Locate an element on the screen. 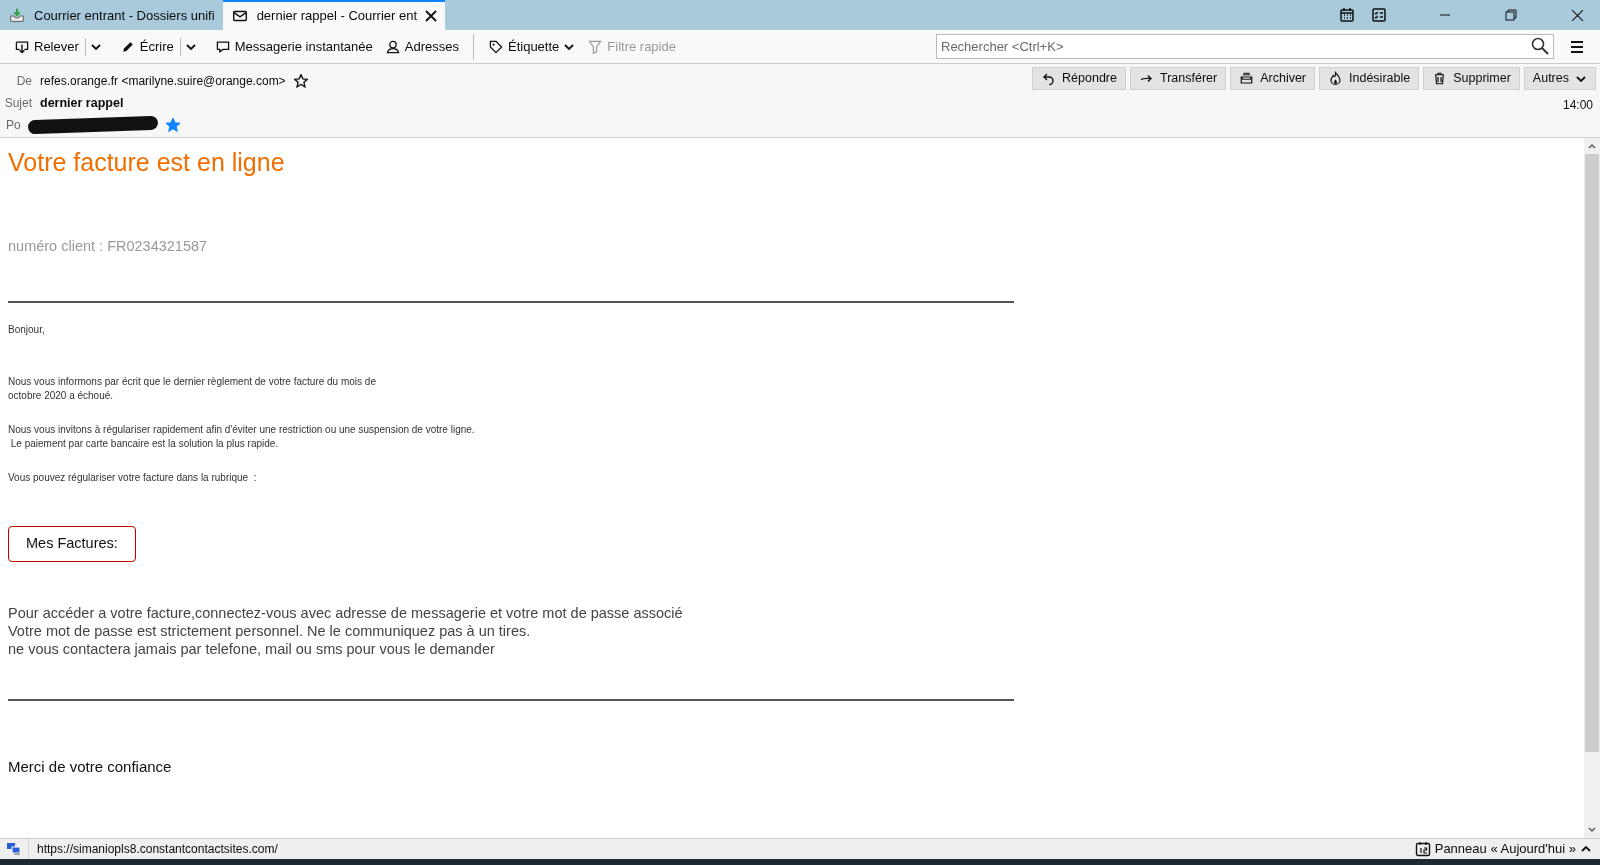 The width and height of the screenshot is (1600, 865). person-icon is located at coordinates (392, 46).